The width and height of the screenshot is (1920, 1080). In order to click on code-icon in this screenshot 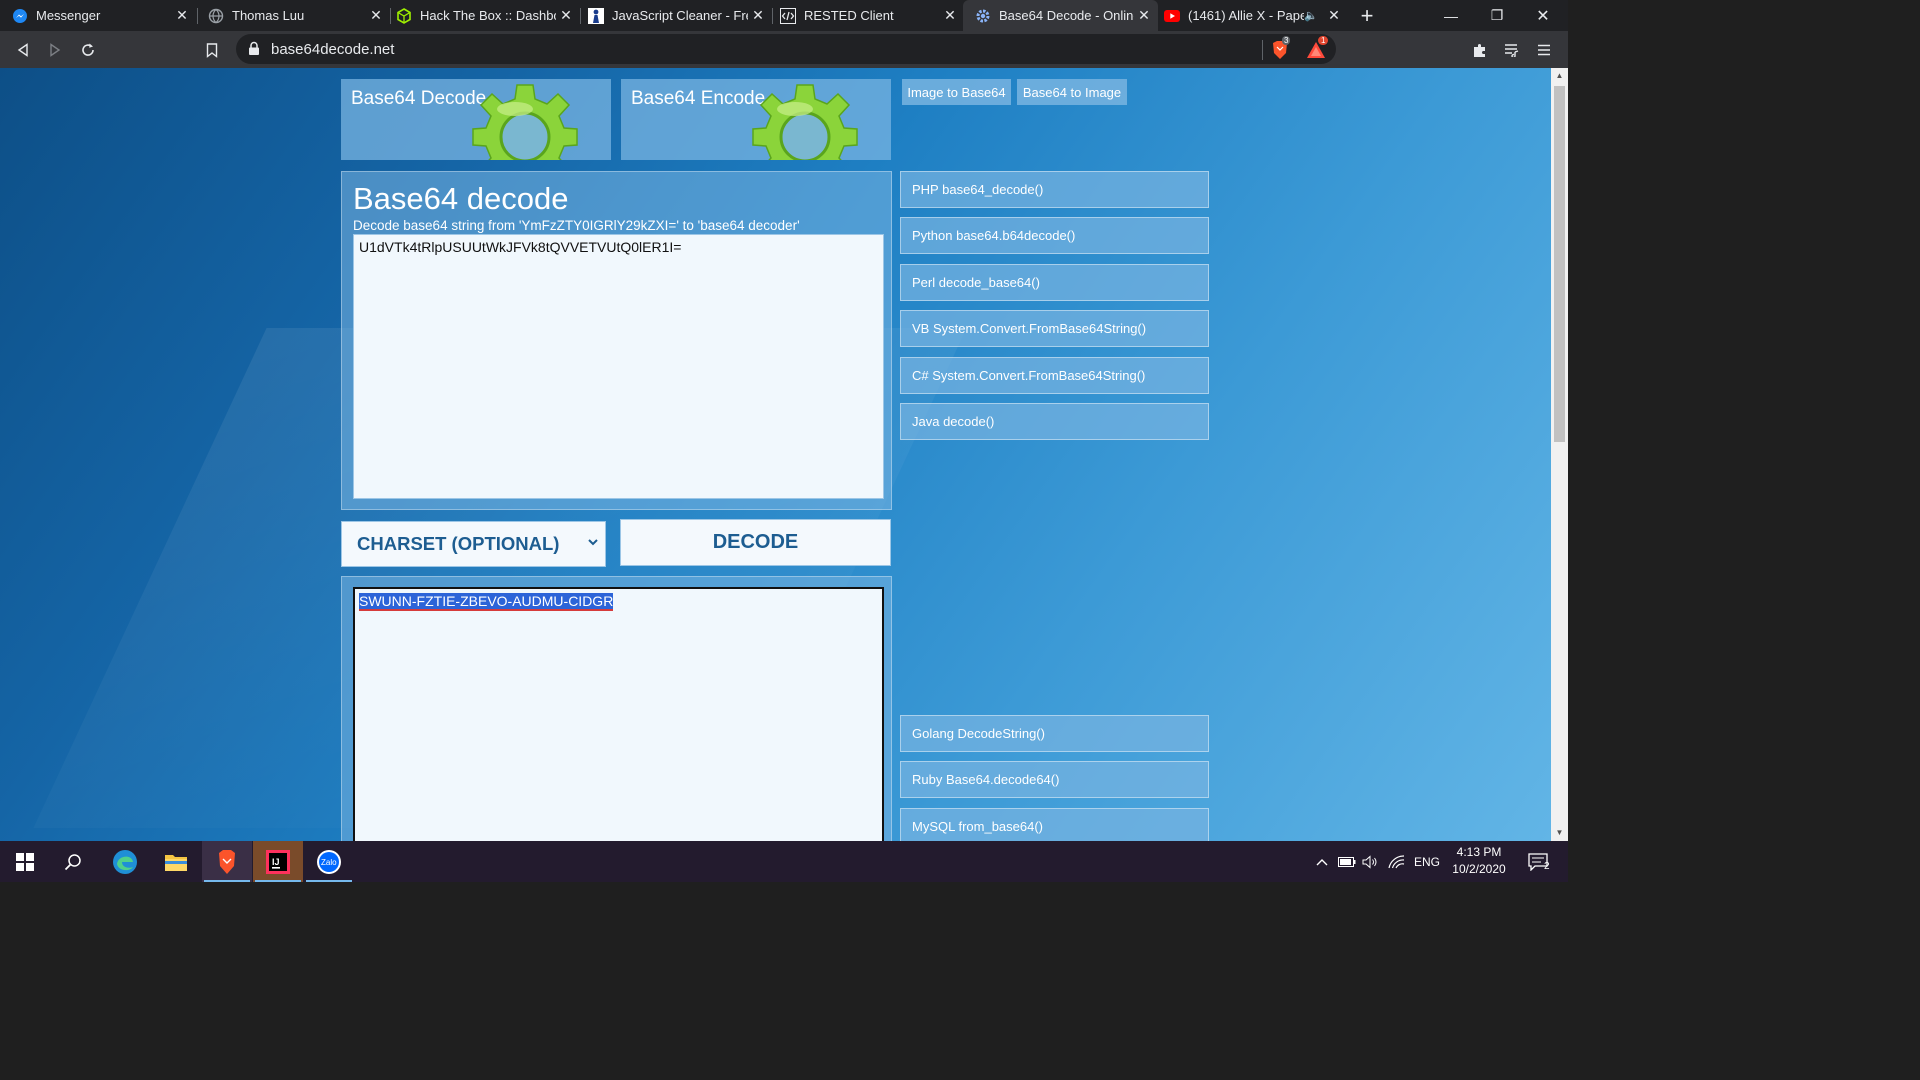, I will do `click(788, 15)`.